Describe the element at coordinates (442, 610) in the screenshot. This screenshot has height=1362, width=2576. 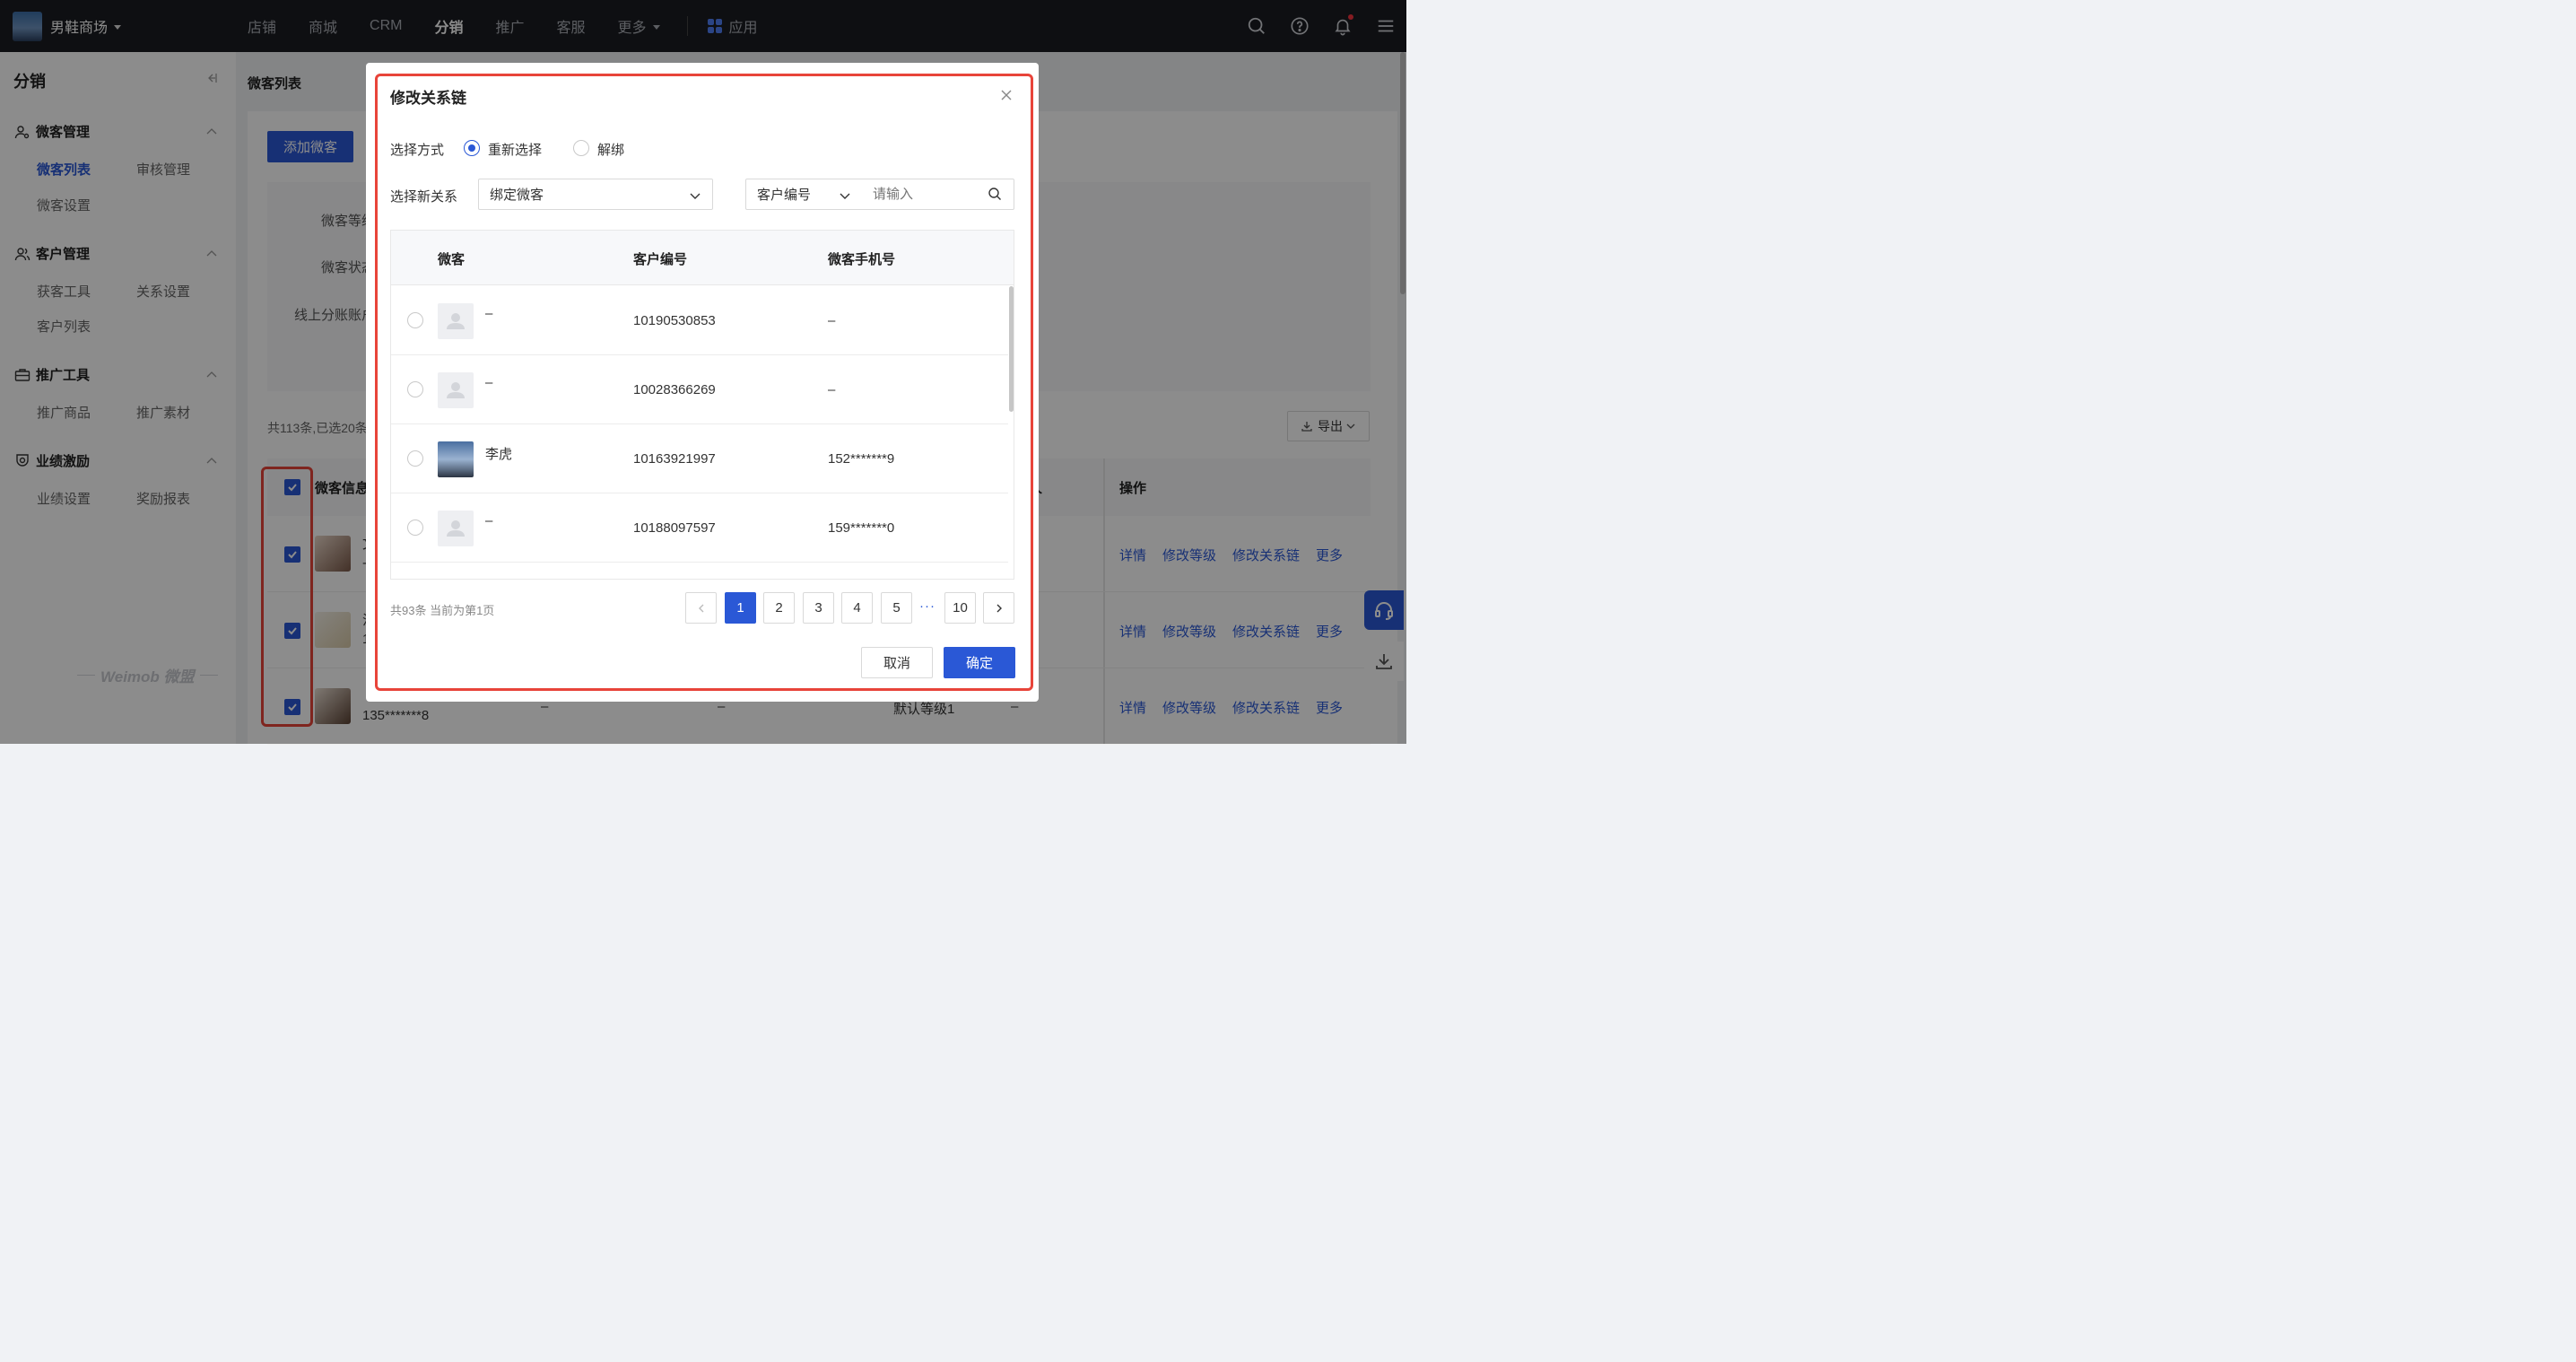
I see `pagination-info: 共93条 当前为第1页` at that location.